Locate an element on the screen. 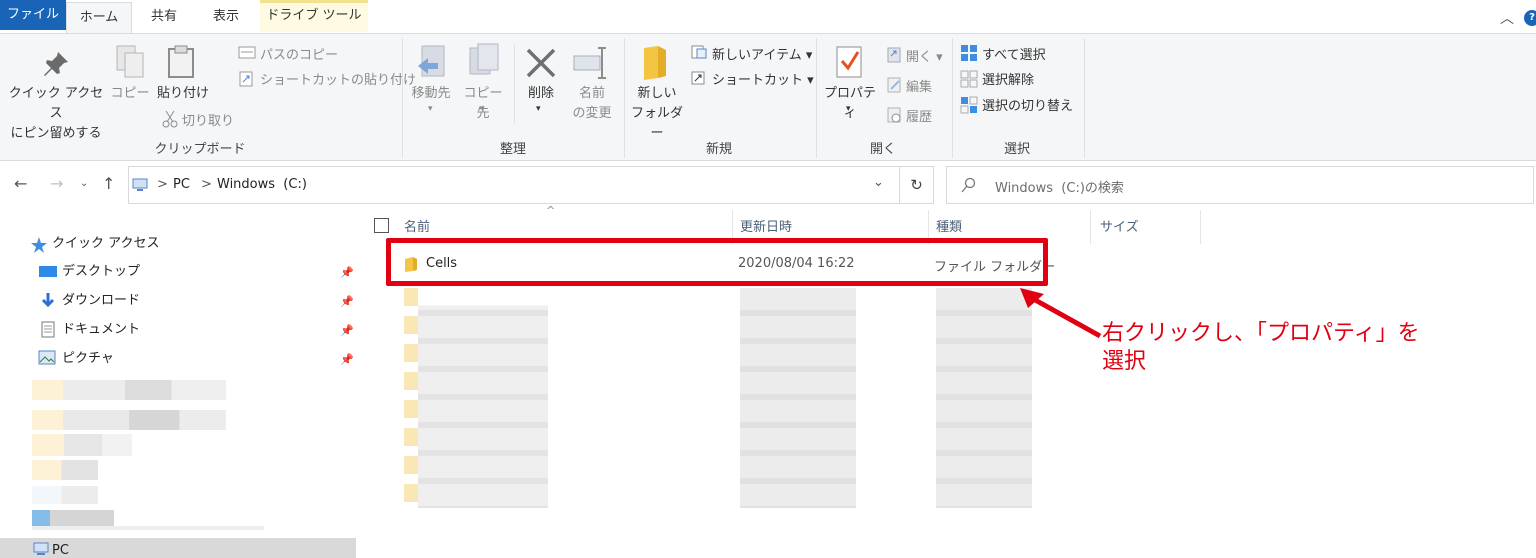 The height and width of the screenshot is (558, 1536). recent-locations-chevron-icon: ⌄ is located at coordinates (84, 183).